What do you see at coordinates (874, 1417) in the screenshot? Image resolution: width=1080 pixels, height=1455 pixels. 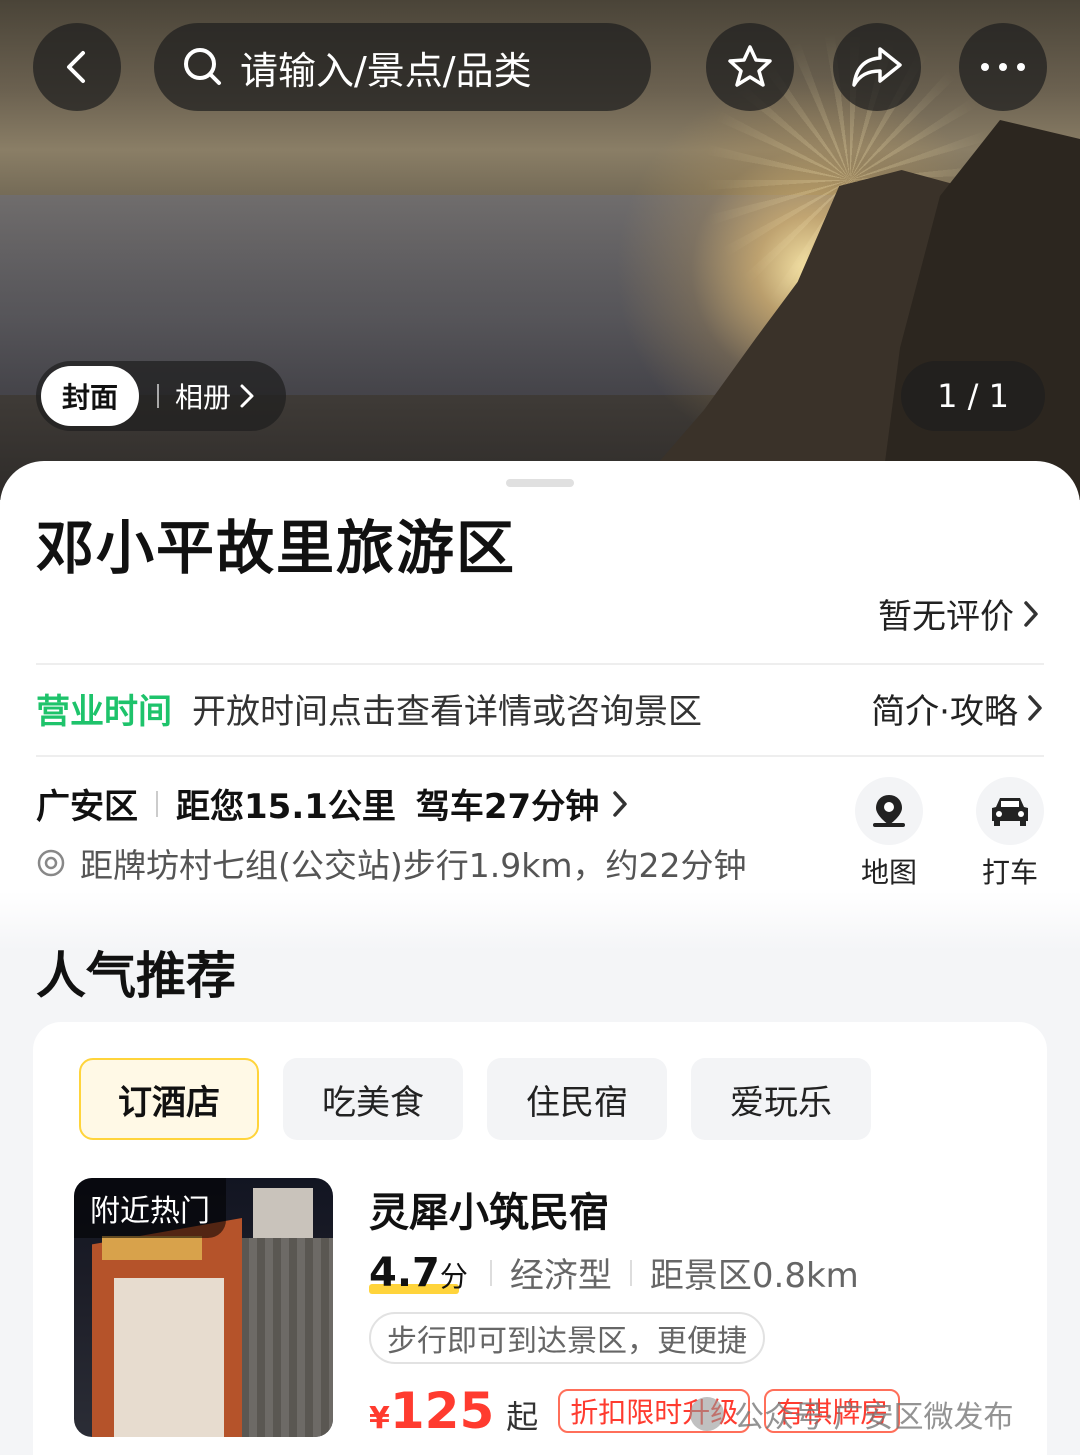 I see `watermark-text: 公众号·广安区微发布` at bounding box center [874, 1417].